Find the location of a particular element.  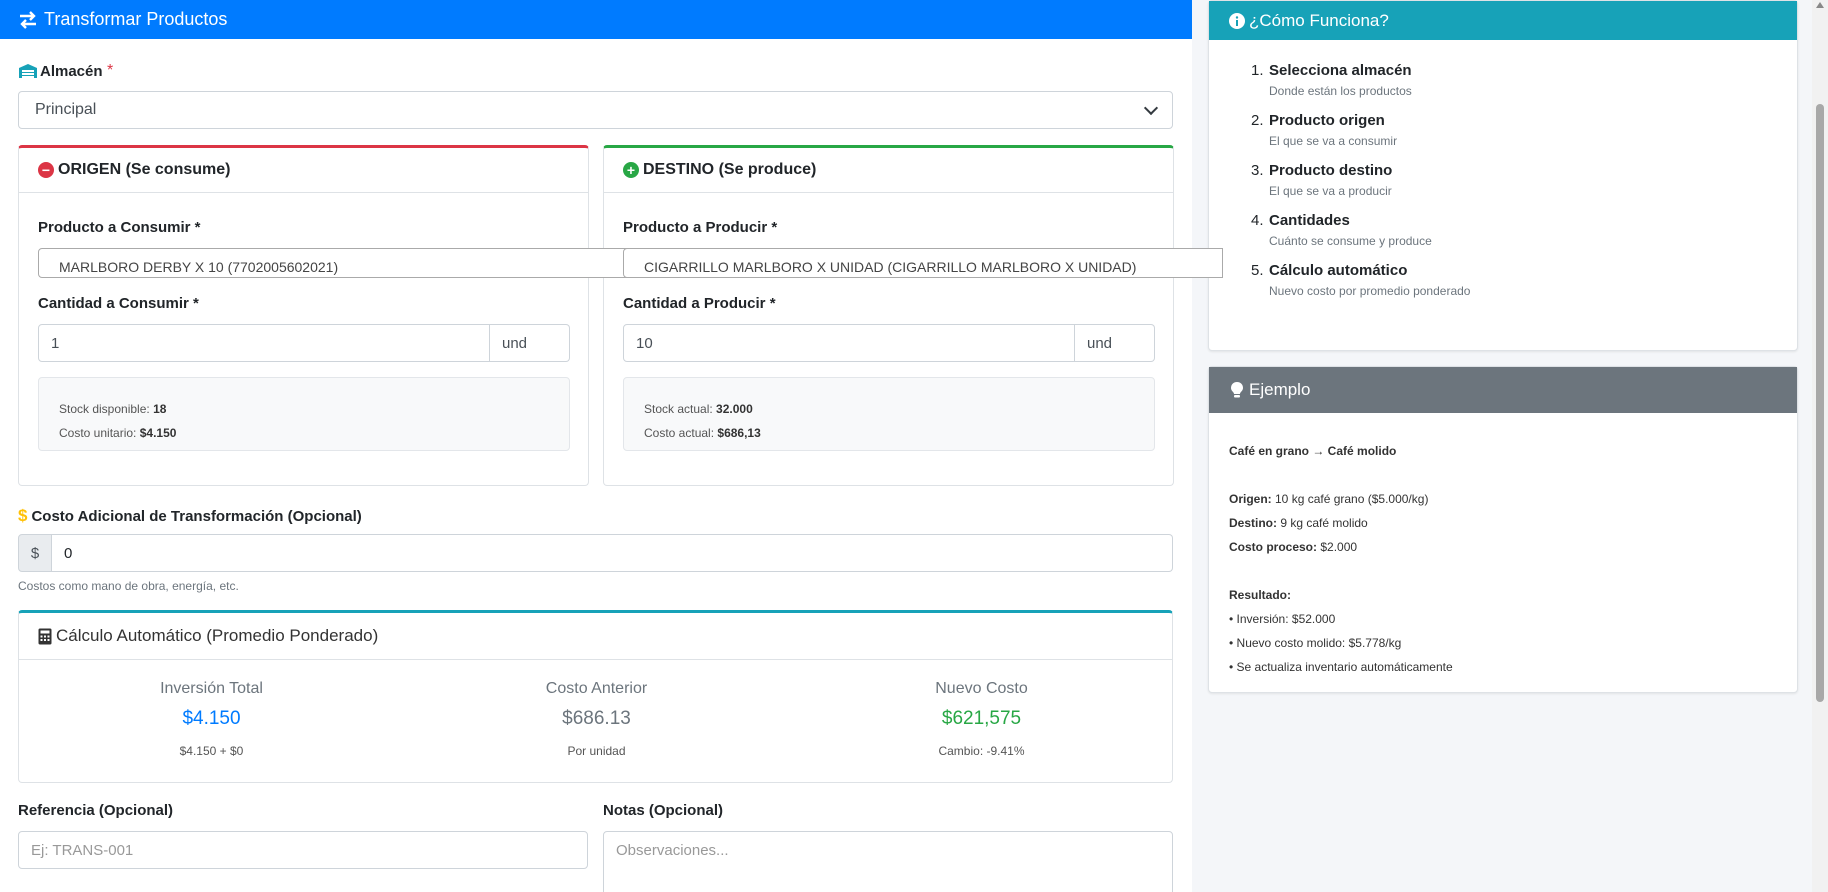

destino-product-label: Producto a Producir * is located at coordinates (700, 227).